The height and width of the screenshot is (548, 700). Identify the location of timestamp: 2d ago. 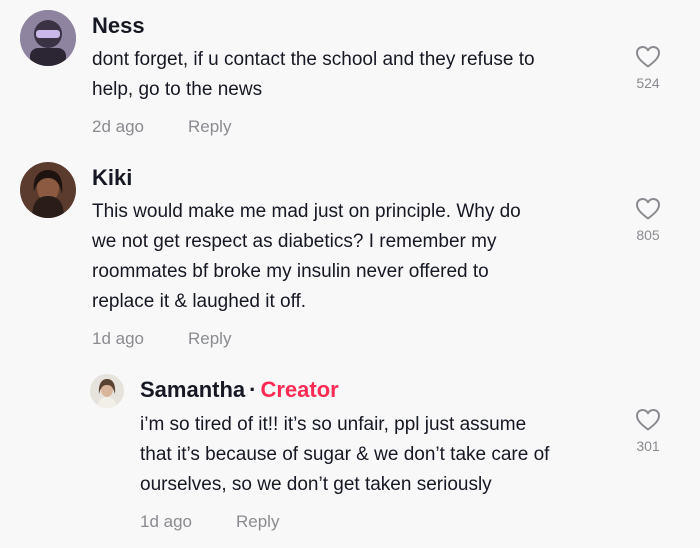
(118, 126).